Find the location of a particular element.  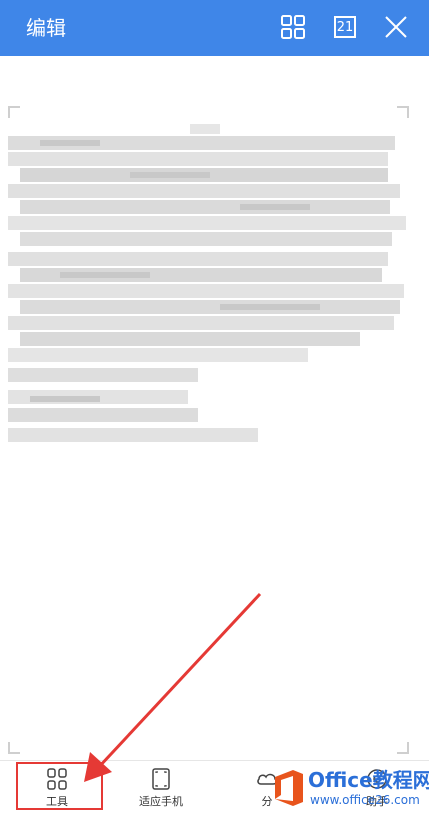

watermark-brand: Office教程网 is located at coordinates (368, 780).